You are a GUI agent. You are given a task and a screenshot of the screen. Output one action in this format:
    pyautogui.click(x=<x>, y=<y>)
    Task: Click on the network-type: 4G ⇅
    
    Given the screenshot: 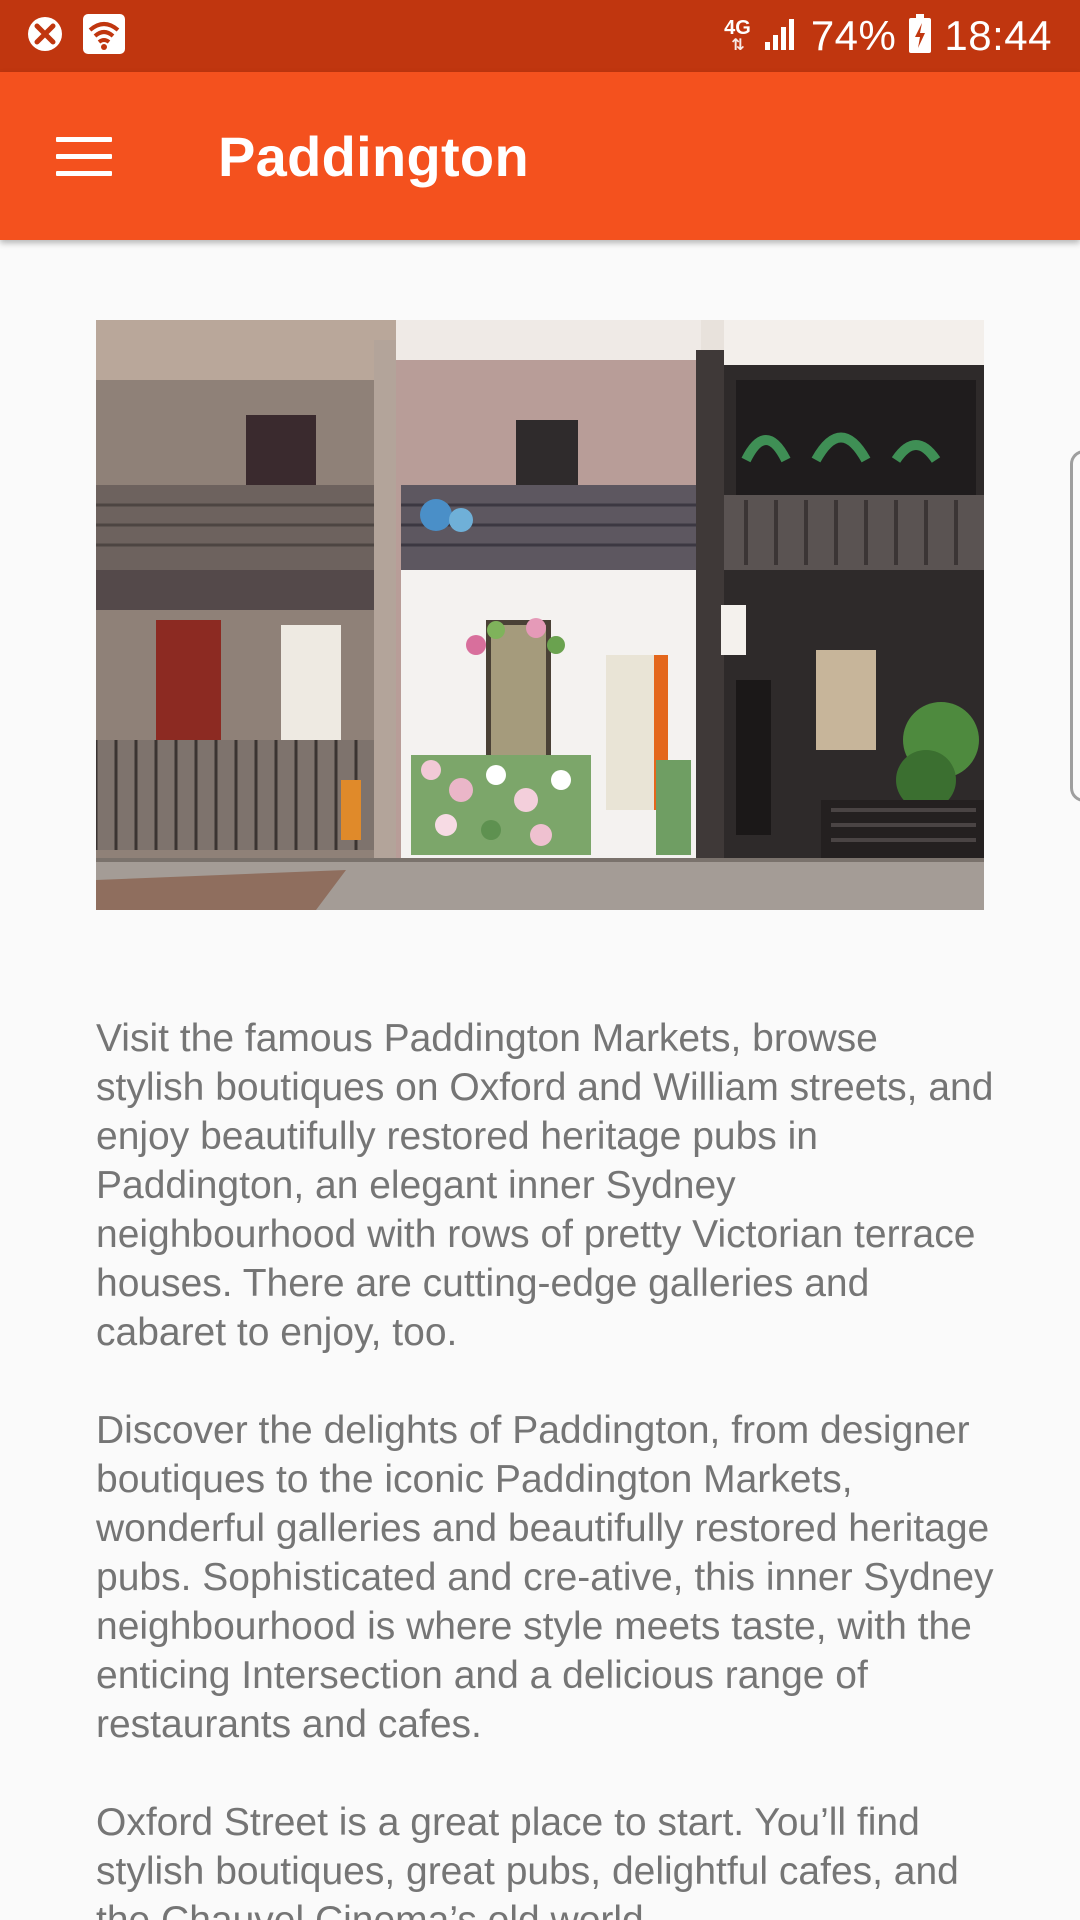 What is the action you would take?
    pyautogui.click(x=737, y=36)
    